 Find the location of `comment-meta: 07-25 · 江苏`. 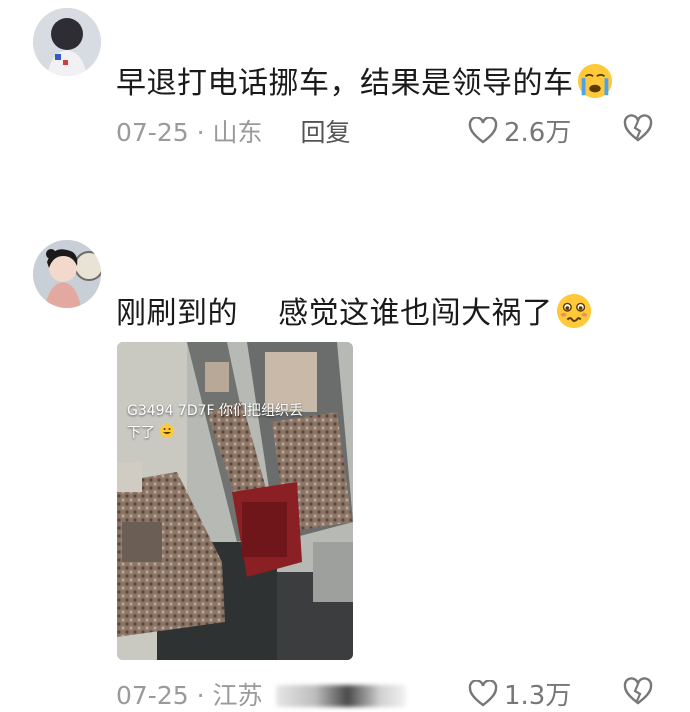

comment-meta: 07-25 · 江苏 is located at coordinates (261, 694).